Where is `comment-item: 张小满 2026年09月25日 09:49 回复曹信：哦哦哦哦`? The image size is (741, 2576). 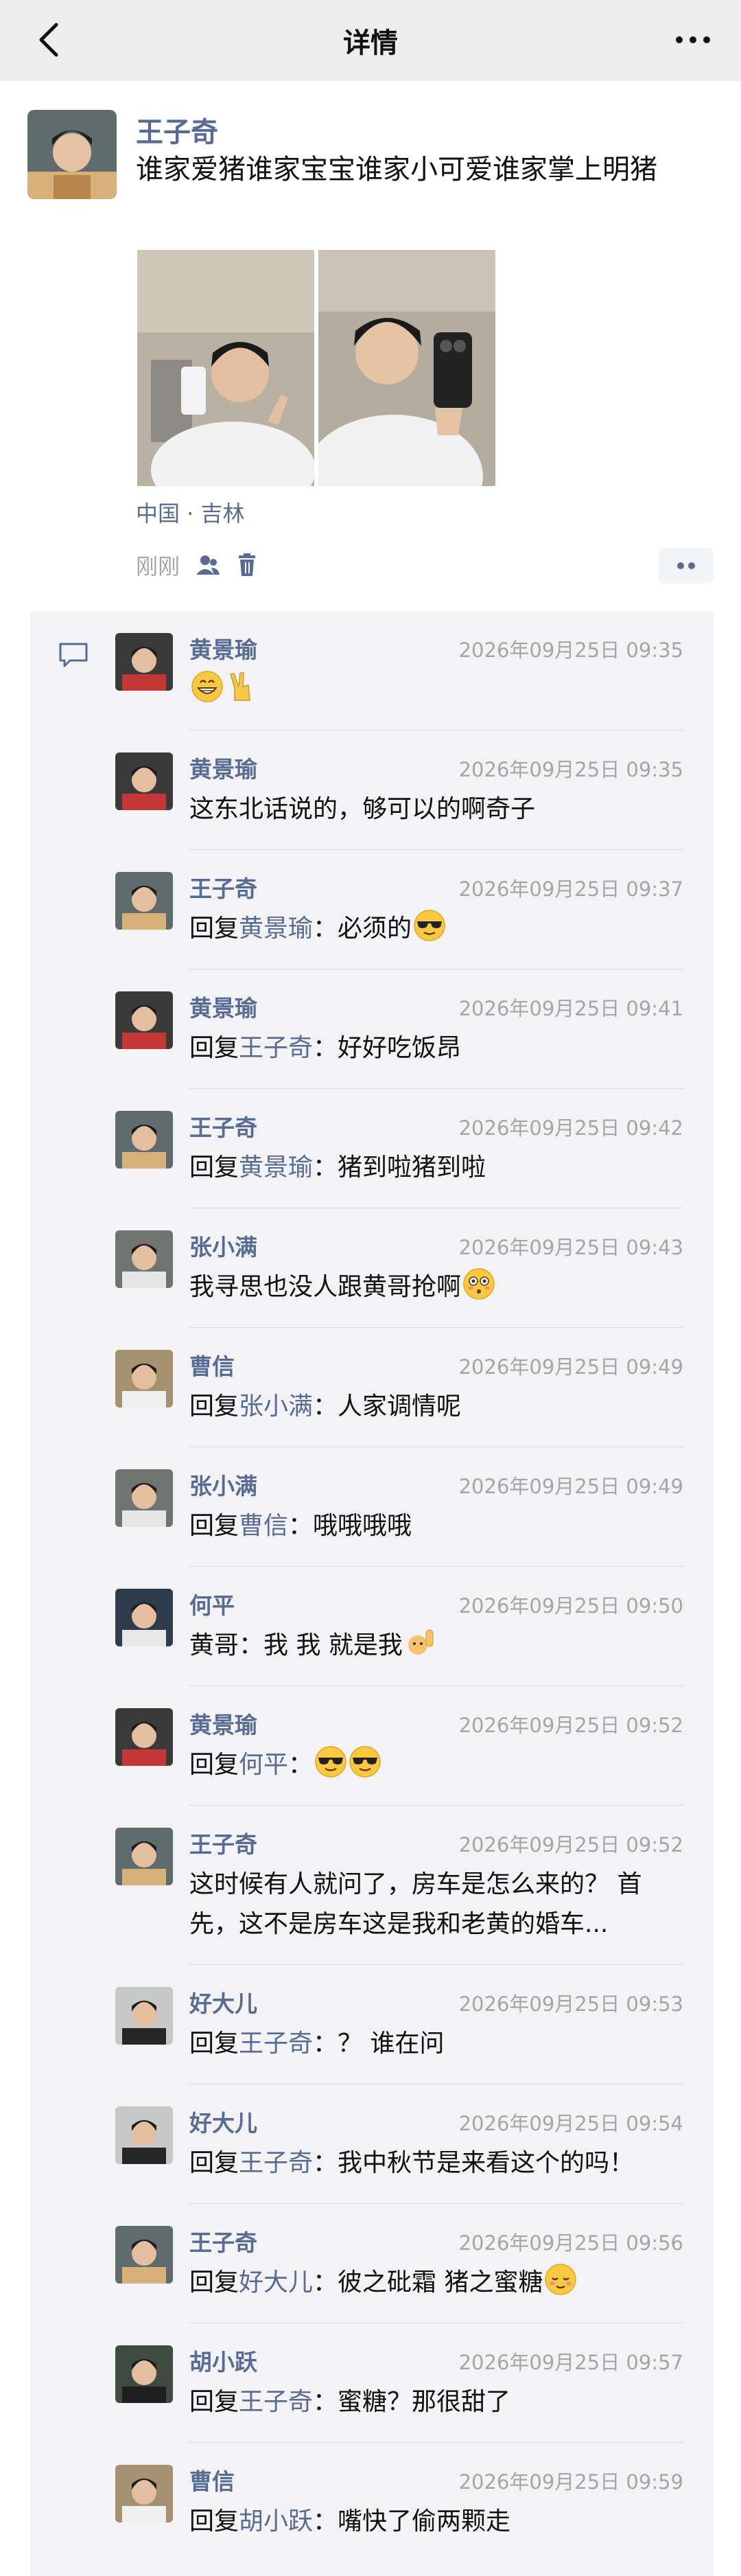 comment-item: 张小满 2026年09月25日 09:49 回复曹信：哦哦哦哦 is located at coordinates (372, 1507).